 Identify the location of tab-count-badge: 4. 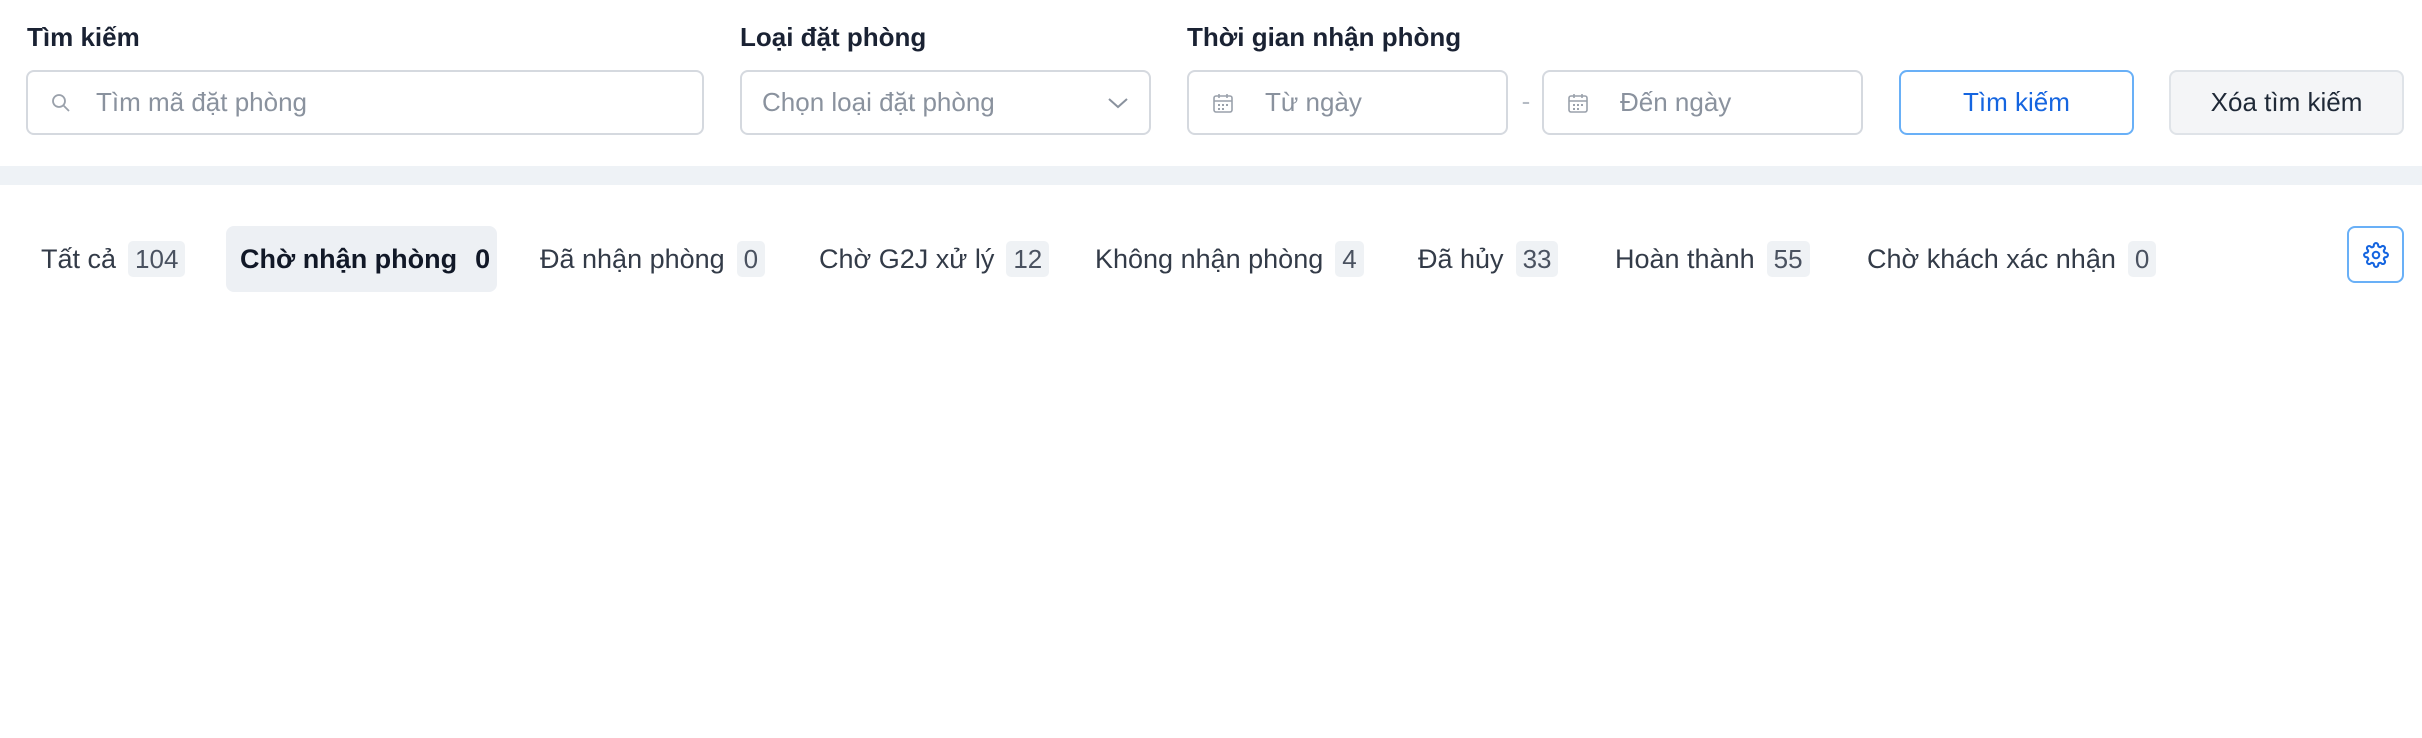
(1349, 259).